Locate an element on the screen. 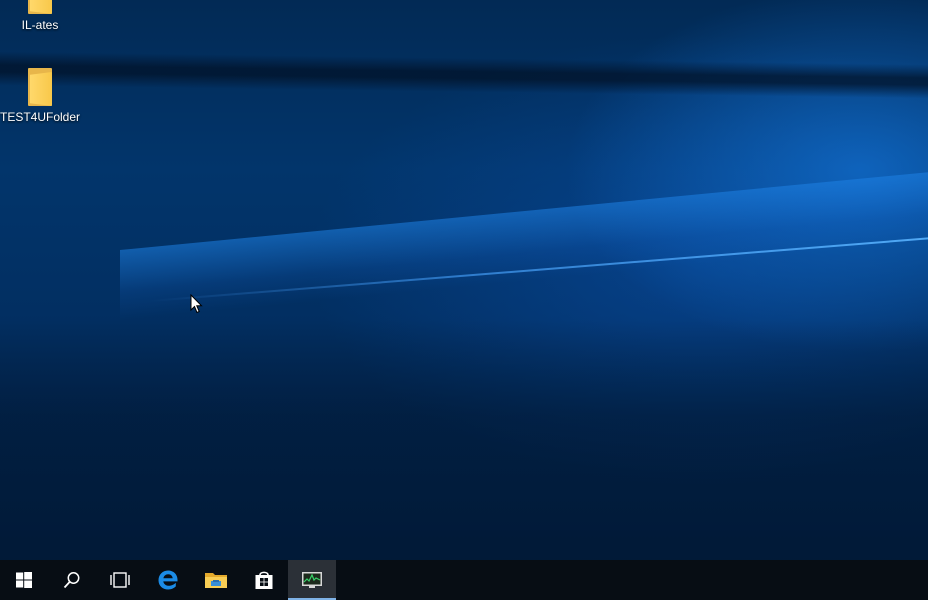 The height and width of the screenshot is (600, 928). mouse-cursor-icon is located at coordinates (196, 304).